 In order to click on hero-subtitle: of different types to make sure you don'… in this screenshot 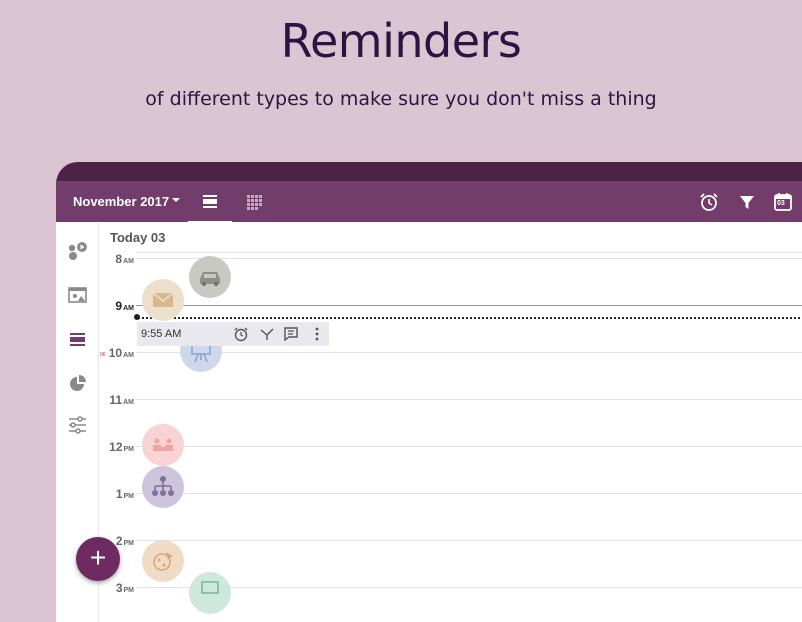, I will do `click(401, 99)`.